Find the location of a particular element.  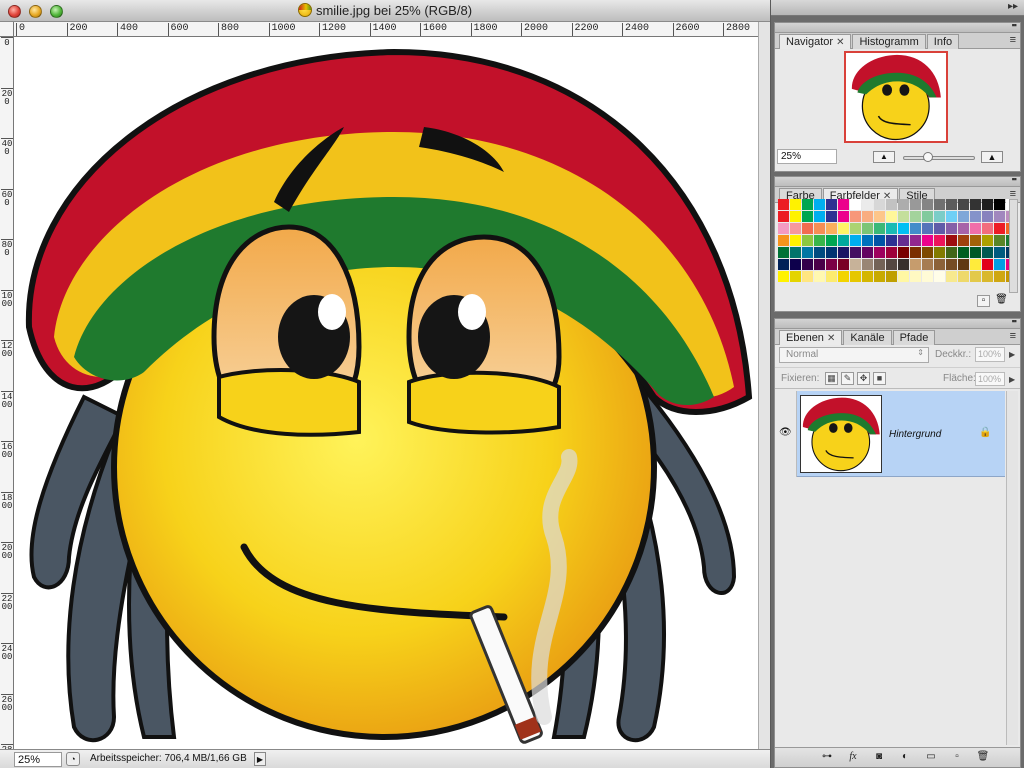

eye-icon: 👁 is located at coordinates (786, 432).